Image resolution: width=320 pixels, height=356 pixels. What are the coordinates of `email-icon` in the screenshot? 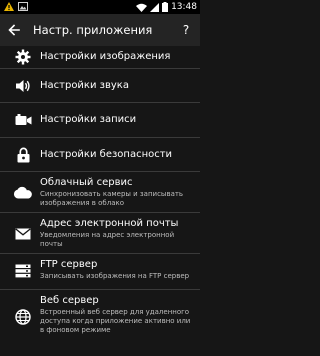 It's located at (23, 234).